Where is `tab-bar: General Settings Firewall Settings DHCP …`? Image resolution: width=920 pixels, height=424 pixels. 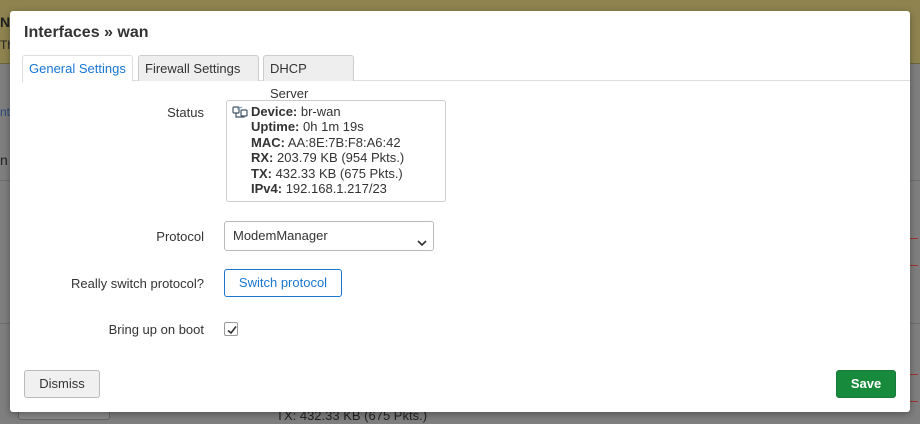
tab-bar: General Settings Firewall Settings DHCP … is located at coordinates (466, 78).